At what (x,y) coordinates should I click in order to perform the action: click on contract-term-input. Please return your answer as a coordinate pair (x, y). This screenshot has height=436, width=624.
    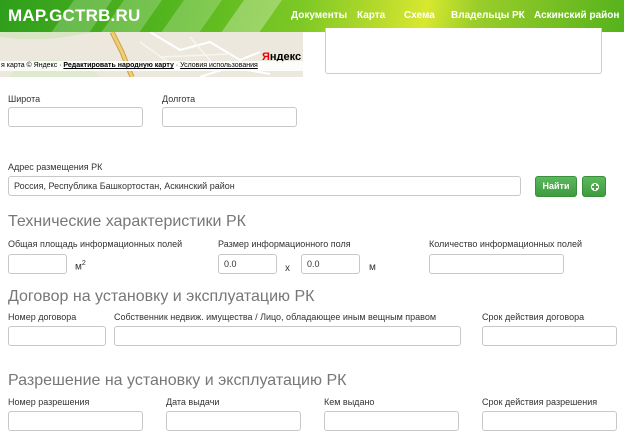
    Looking at the image, I should click on (549, 336).